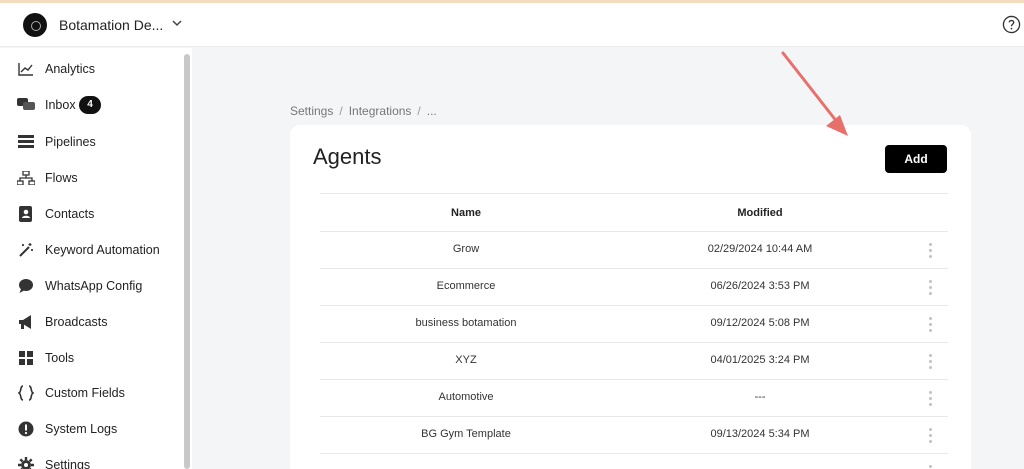  I want to click on sidebar-scrollbar, so click(187, 261).